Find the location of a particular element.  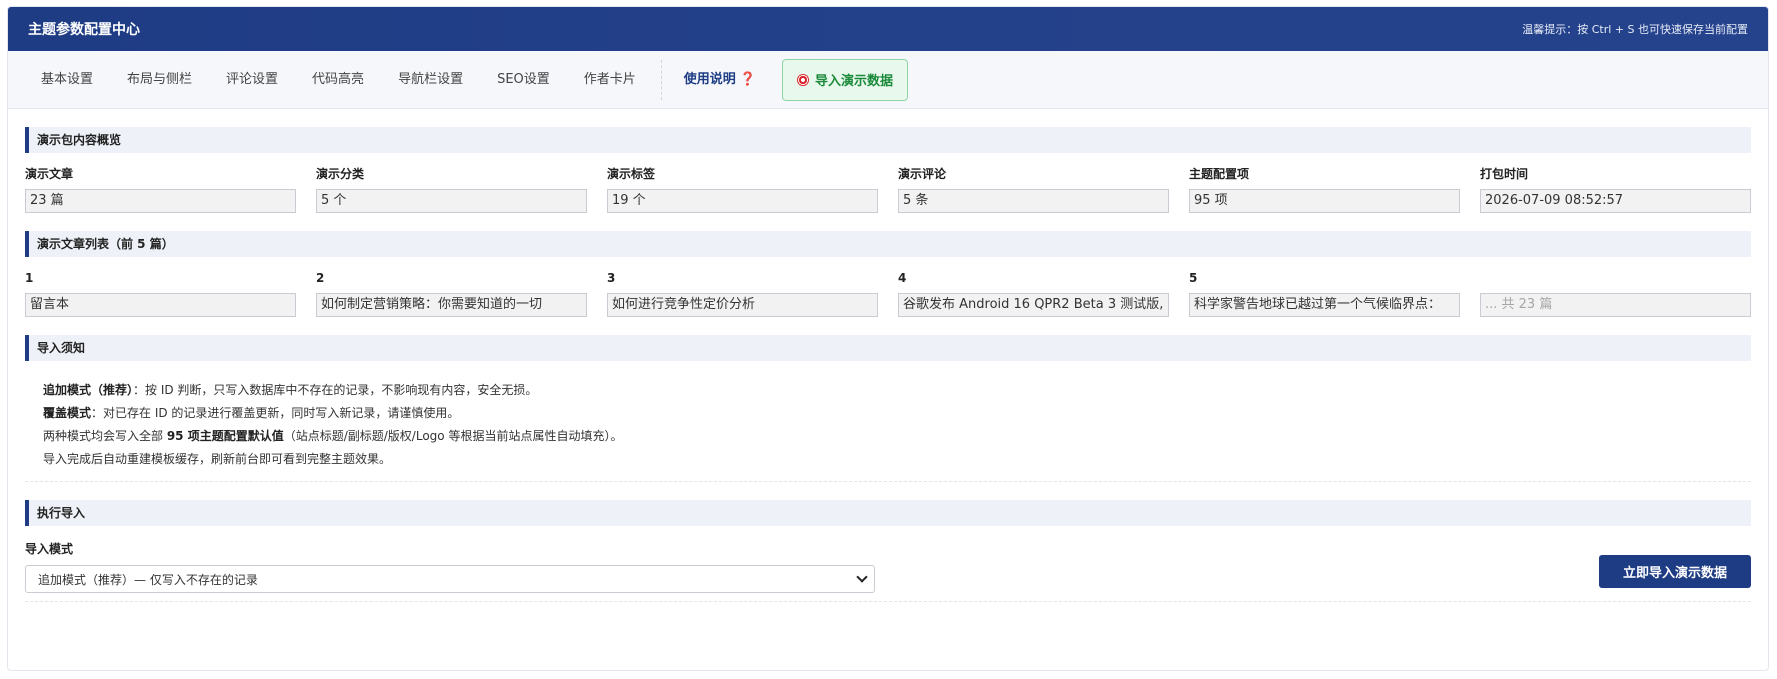

tab-navbar-settings: 导航栏设置 is located at coordinates (430, 80).